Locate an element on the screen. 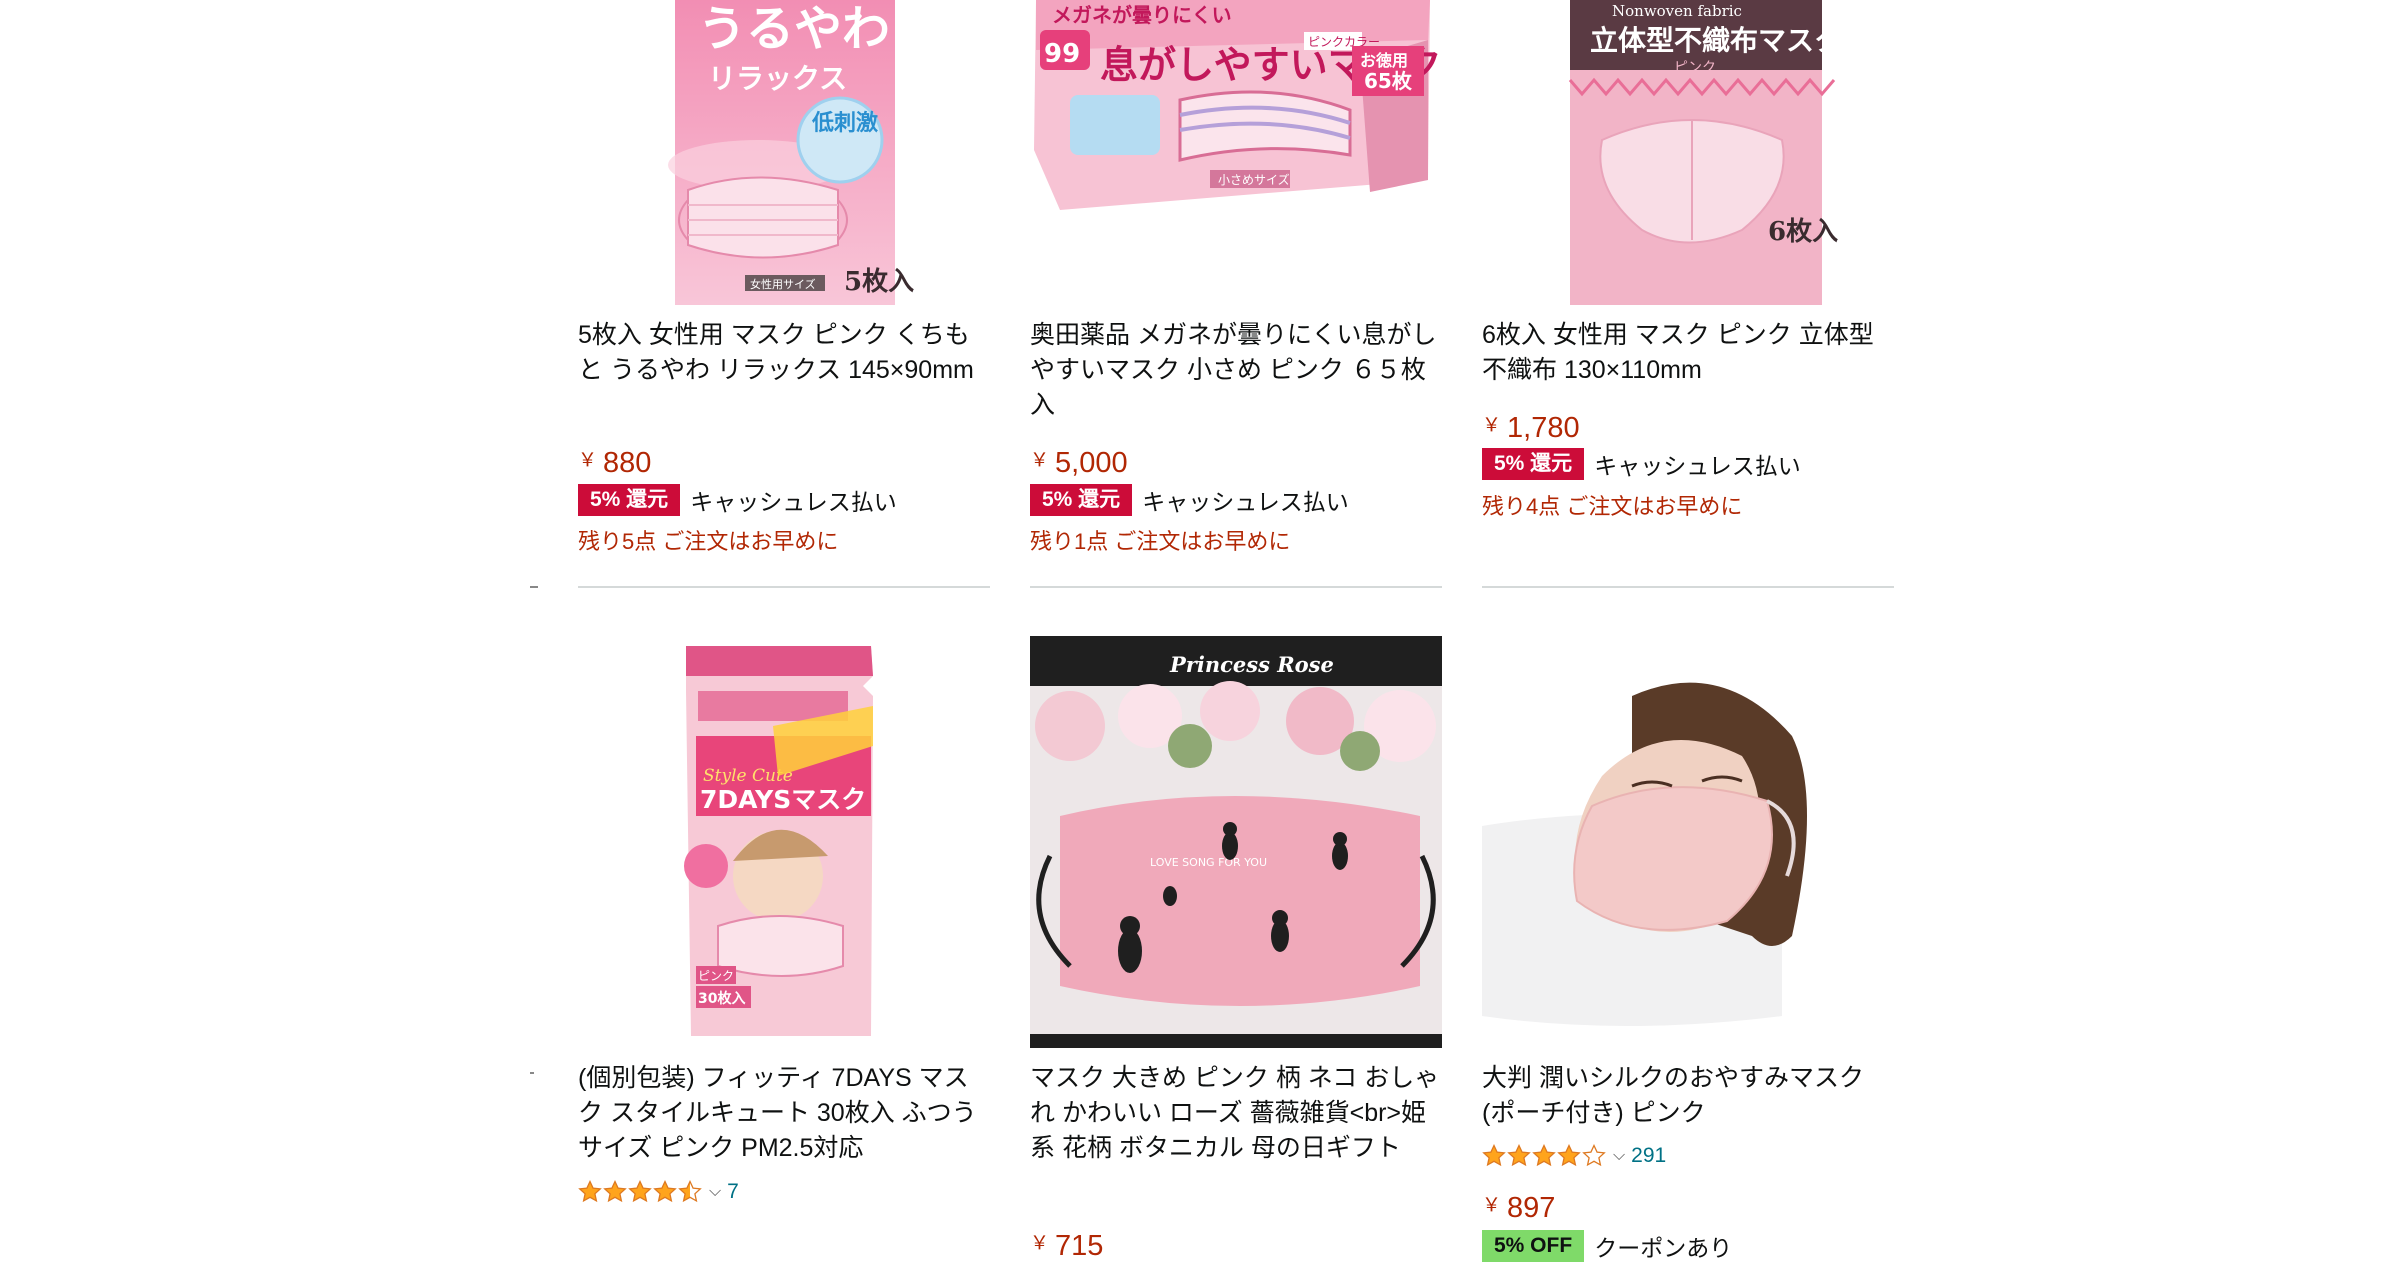 This screenshot has height=1263, width=2400. product-image: うるやわ リラックス 低刺激 女性用サイズ 5枚入 is located at coordinates (784, 152).